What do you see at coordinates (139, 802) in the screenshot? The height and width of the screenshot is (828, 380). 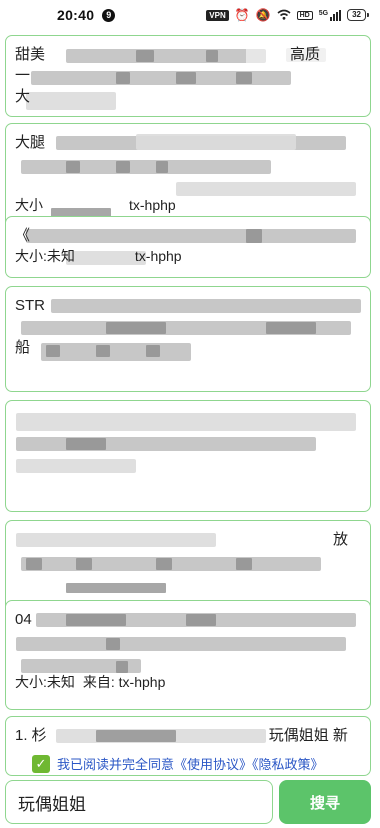 I see `search-input` at bounding box center [139, 802].